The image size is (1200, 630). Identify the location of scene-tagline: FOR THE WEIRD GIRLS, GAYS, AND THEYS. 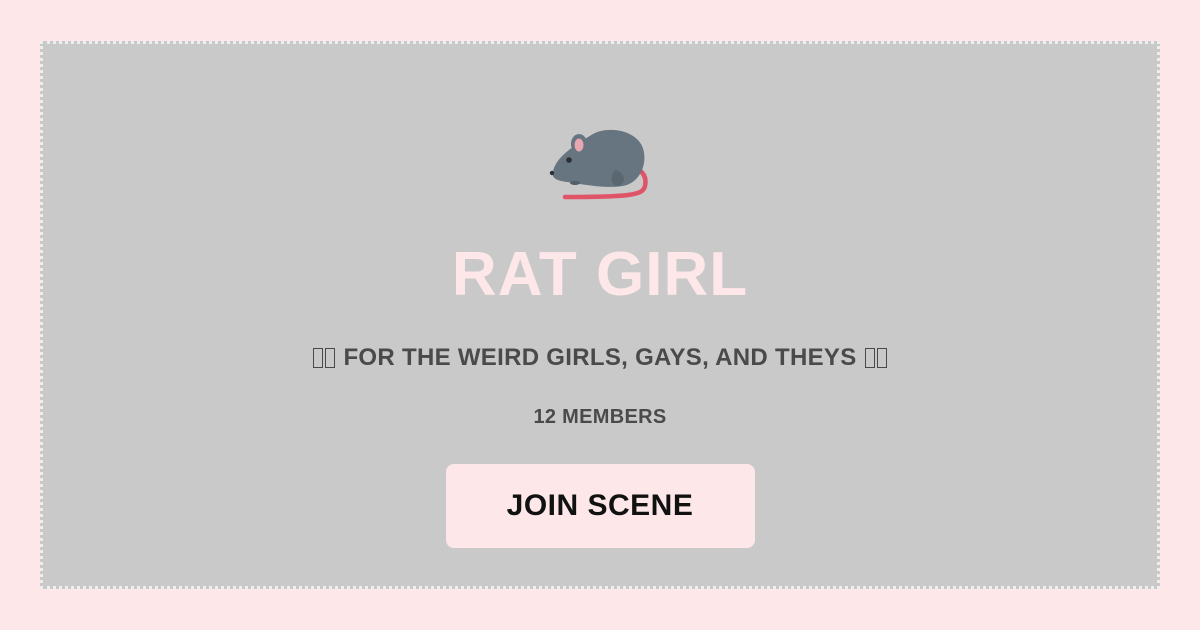
(600, 358).